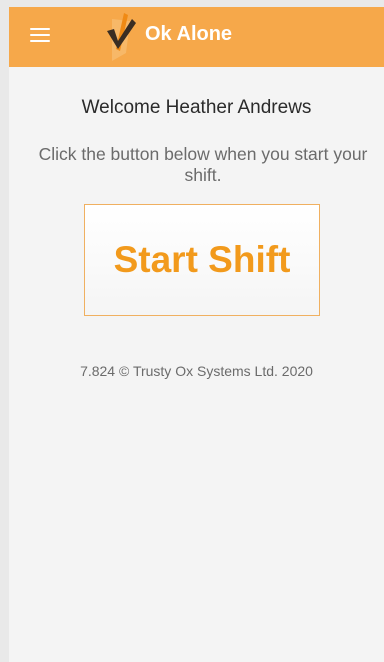 The image size is (384, 662). Describe the element at coordinates (189, 34) in the screenshot. I see `app-title: Ok Alone` at that location.